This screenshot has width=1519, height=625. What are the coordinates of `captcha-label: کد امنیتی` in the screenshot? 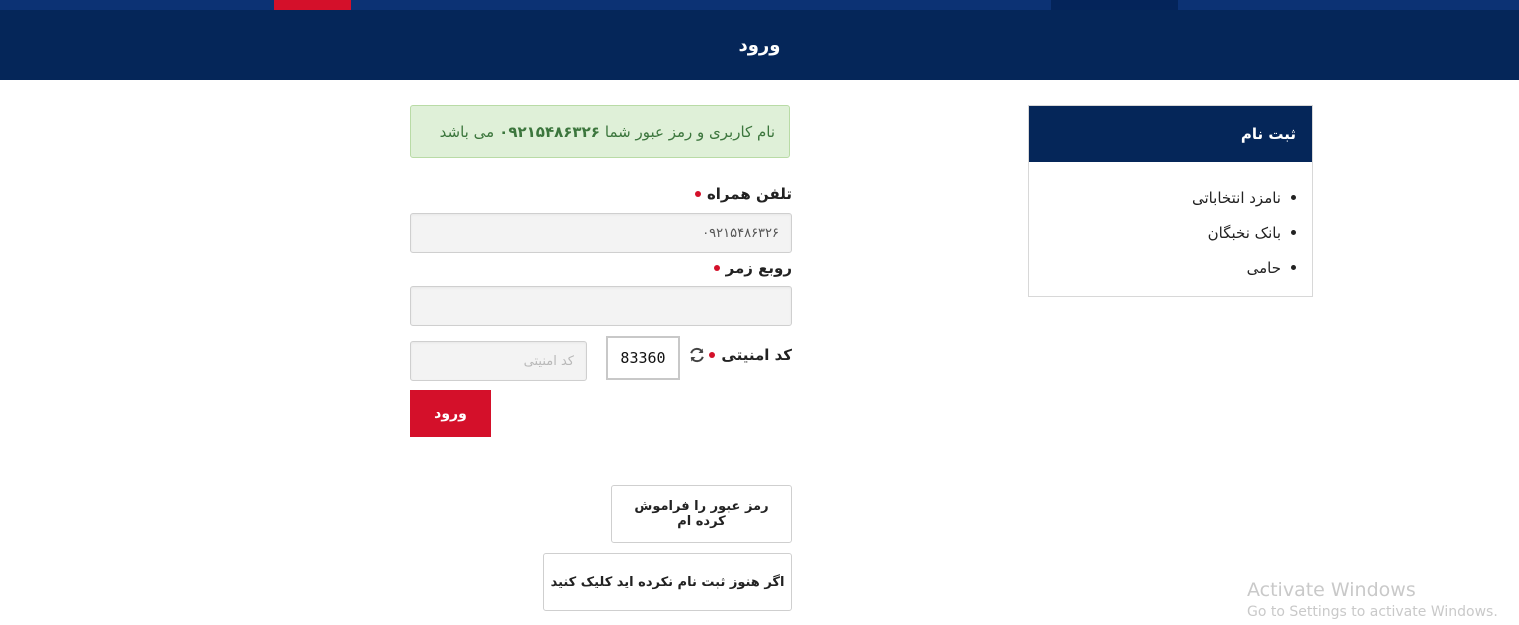 It's located at (750, 355).